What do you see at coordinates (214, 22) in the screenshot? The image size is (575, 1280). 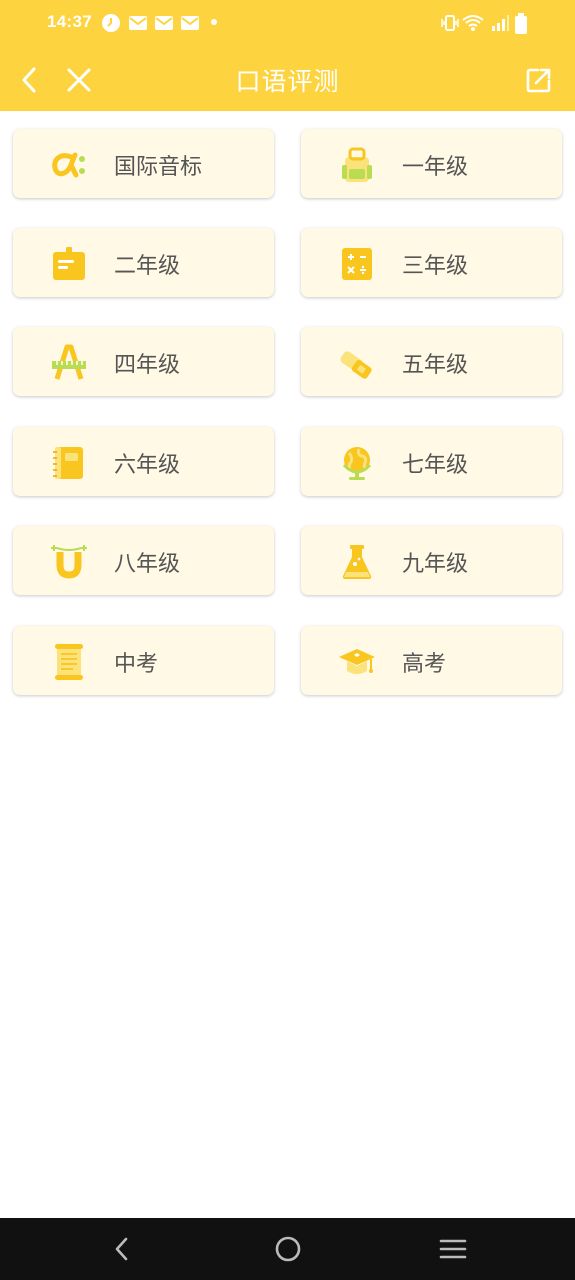 I see `dot-icon` at bounding box center [214, 22].